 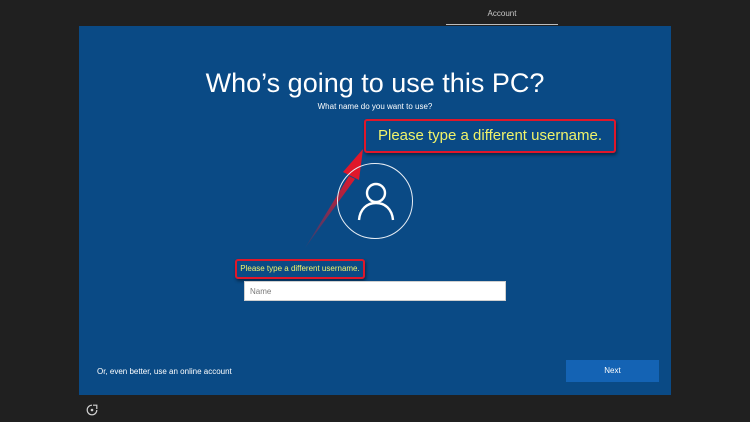 I want to click on page-title: Who’s going to use this PC?, so click(x=375, y=83).